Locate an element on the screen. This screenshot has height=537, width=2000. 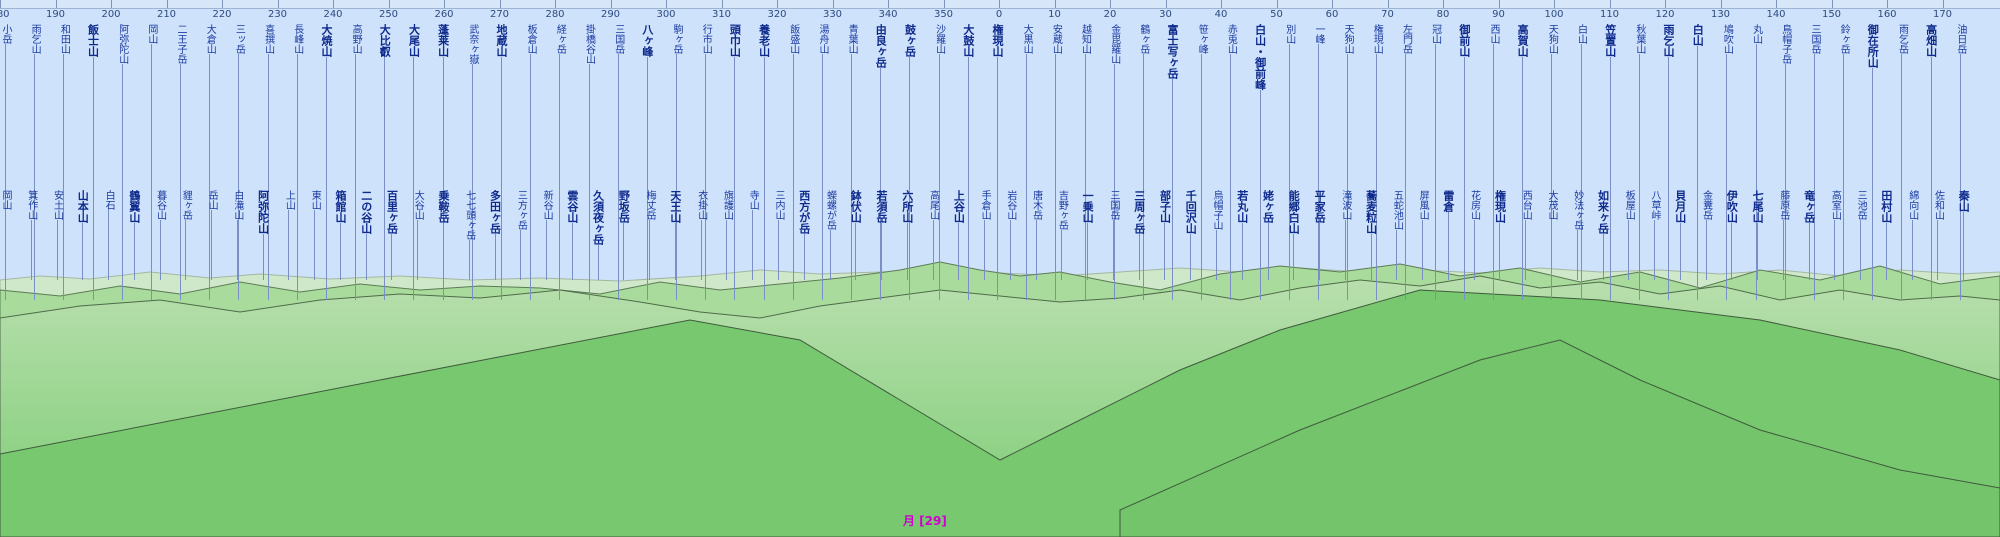
peak-label: 手倉山 is located at coordinates (984, 235).